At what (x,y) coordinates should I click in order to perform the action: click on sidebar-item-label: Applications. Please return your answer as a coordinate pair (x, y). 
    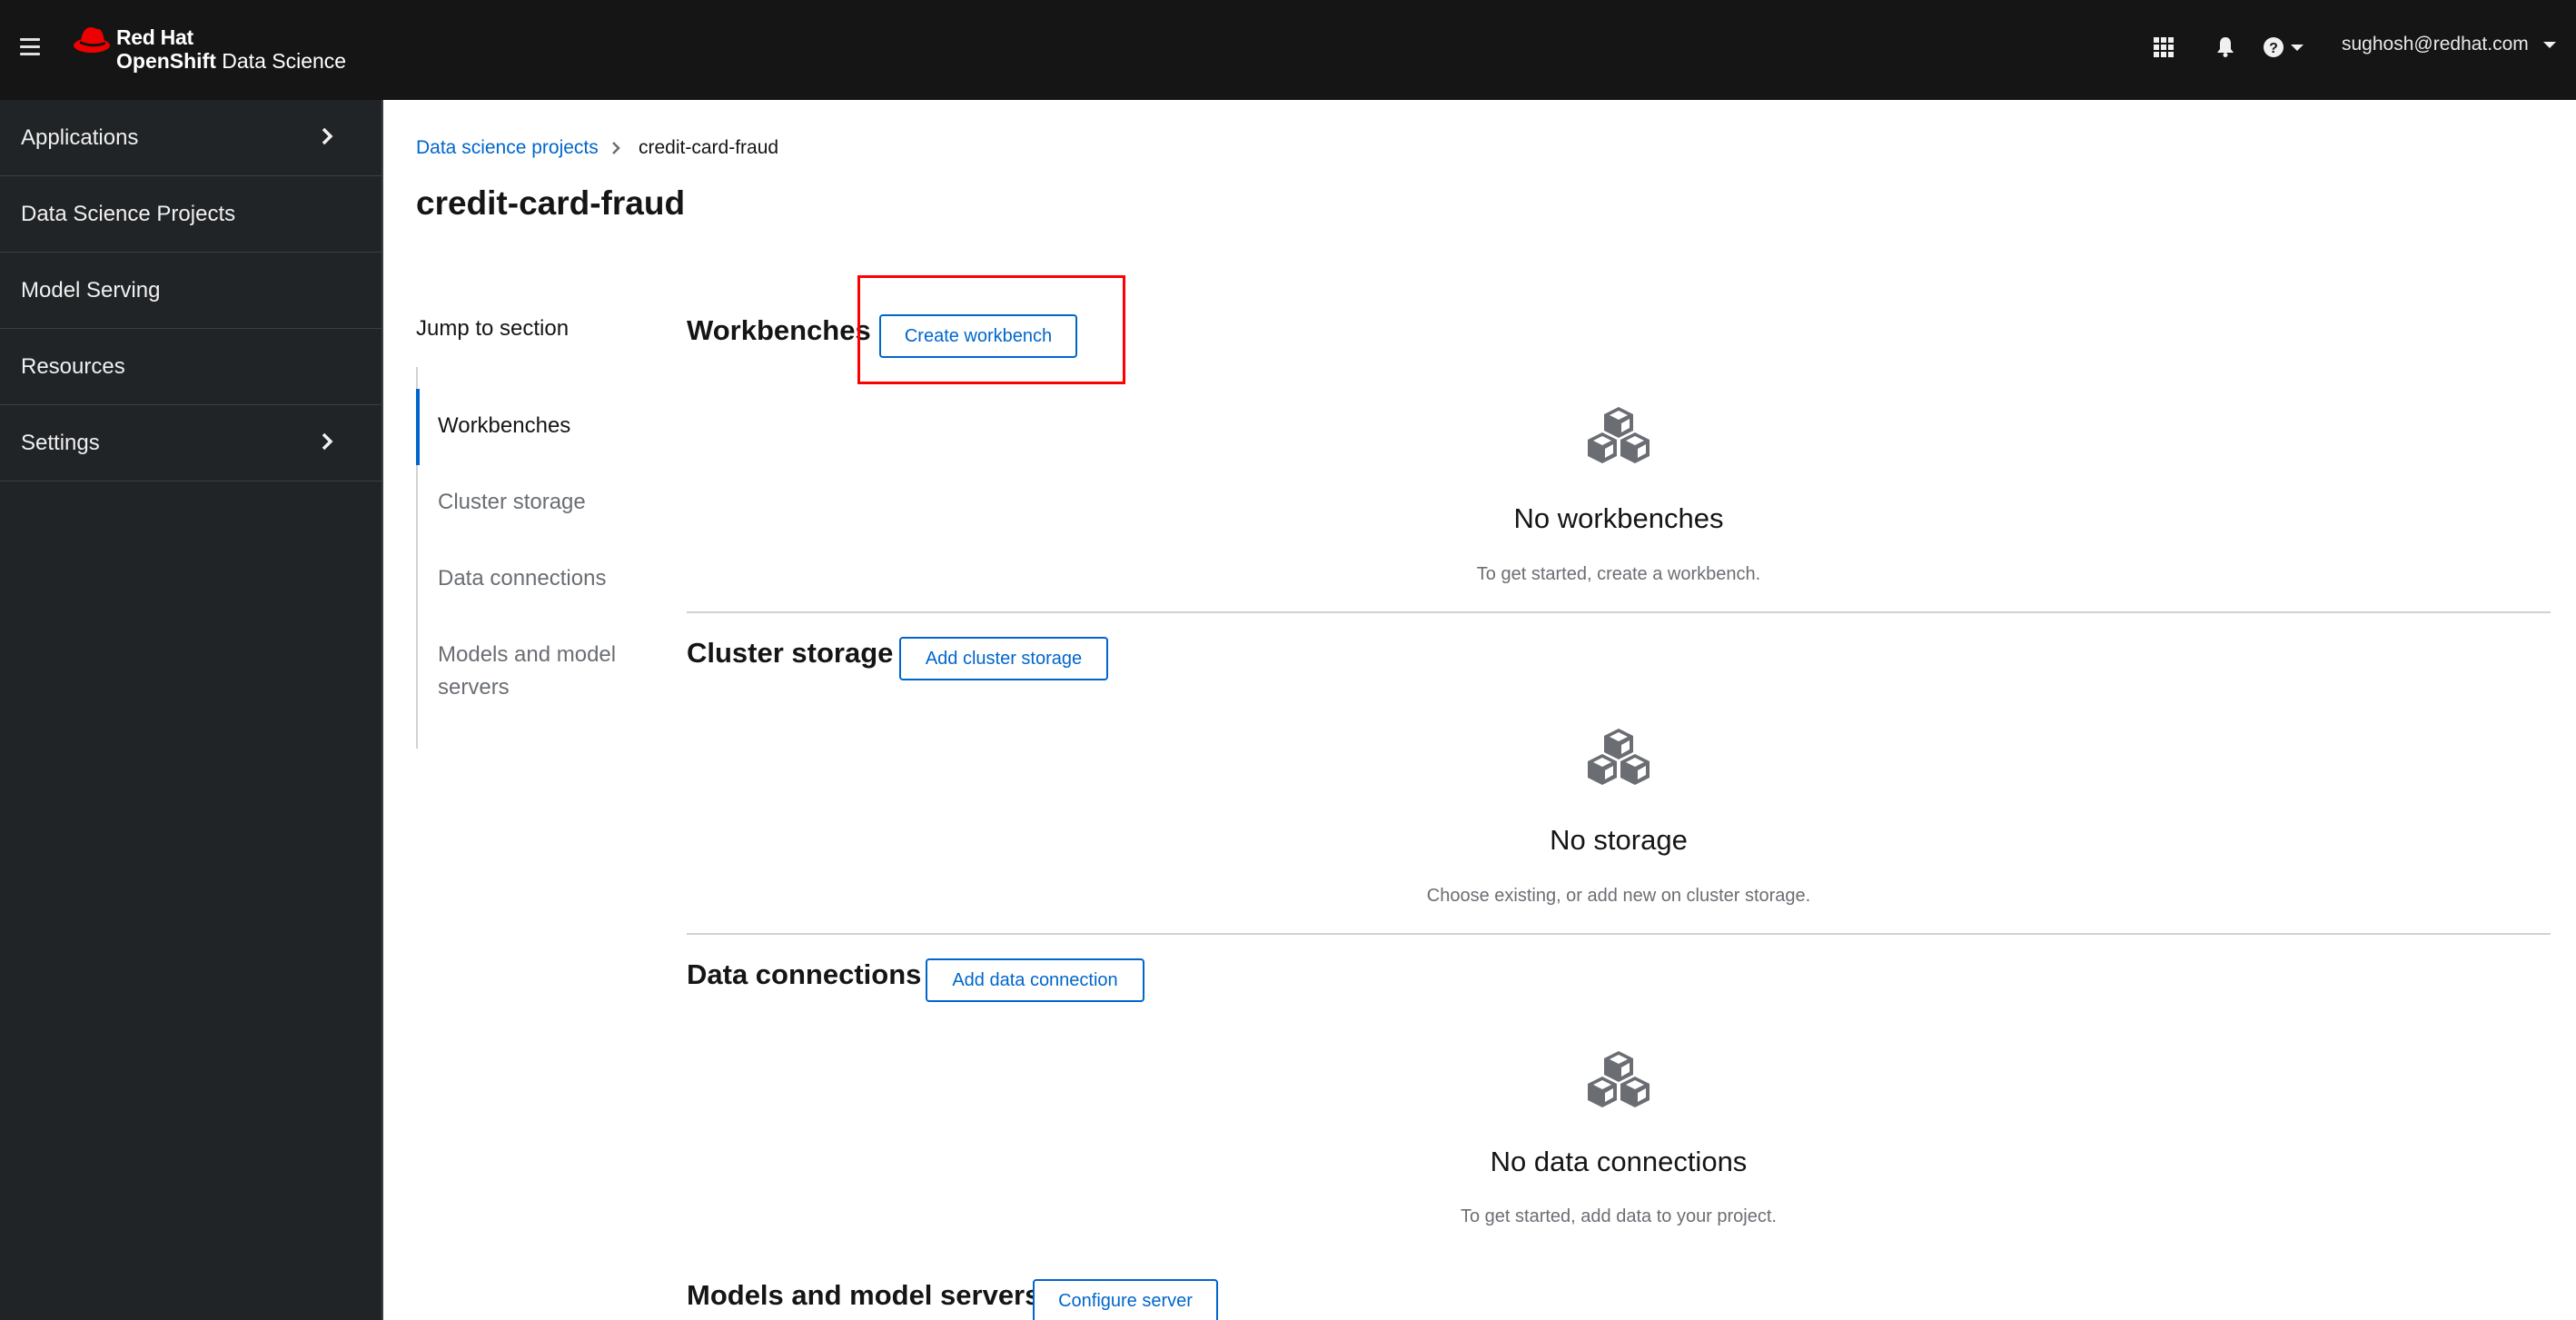
    Looking at the image, I should click on (80, 137).